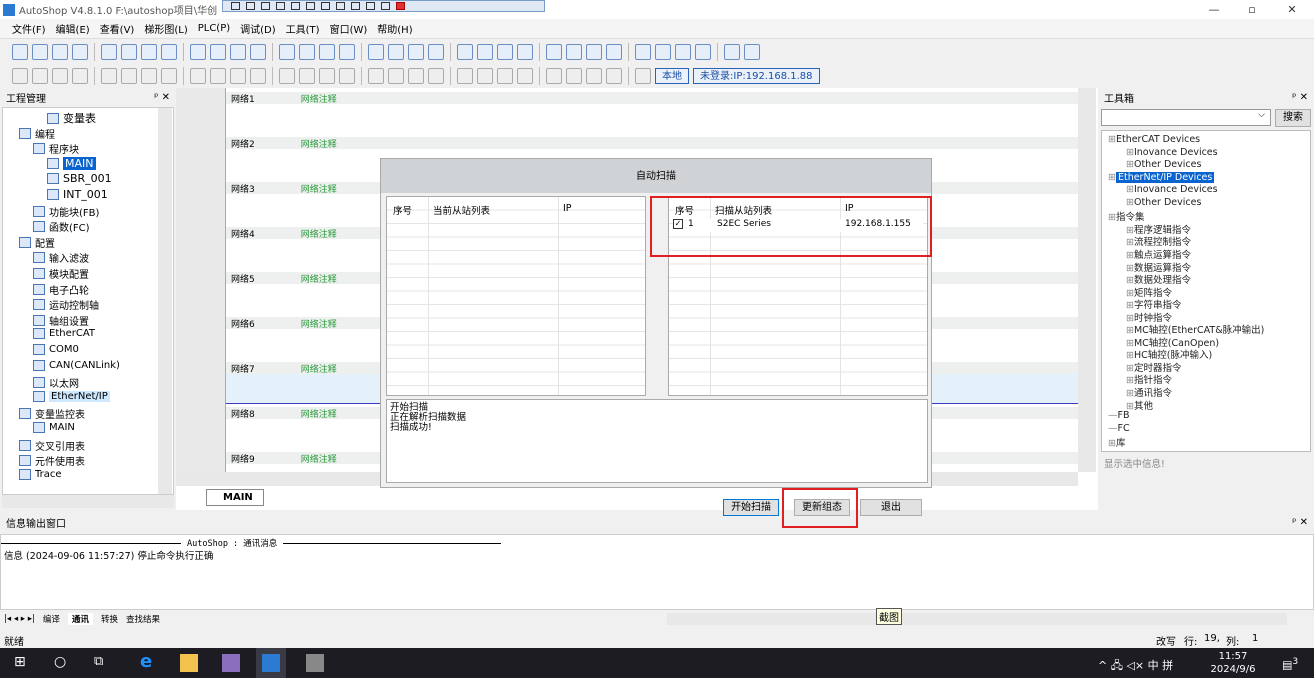 The height and width of the screenshot is (678, 1314). Describe the element at coordinates (143, 619) in the screenshot. I see `tab-find-results: 查找结果` at that location.